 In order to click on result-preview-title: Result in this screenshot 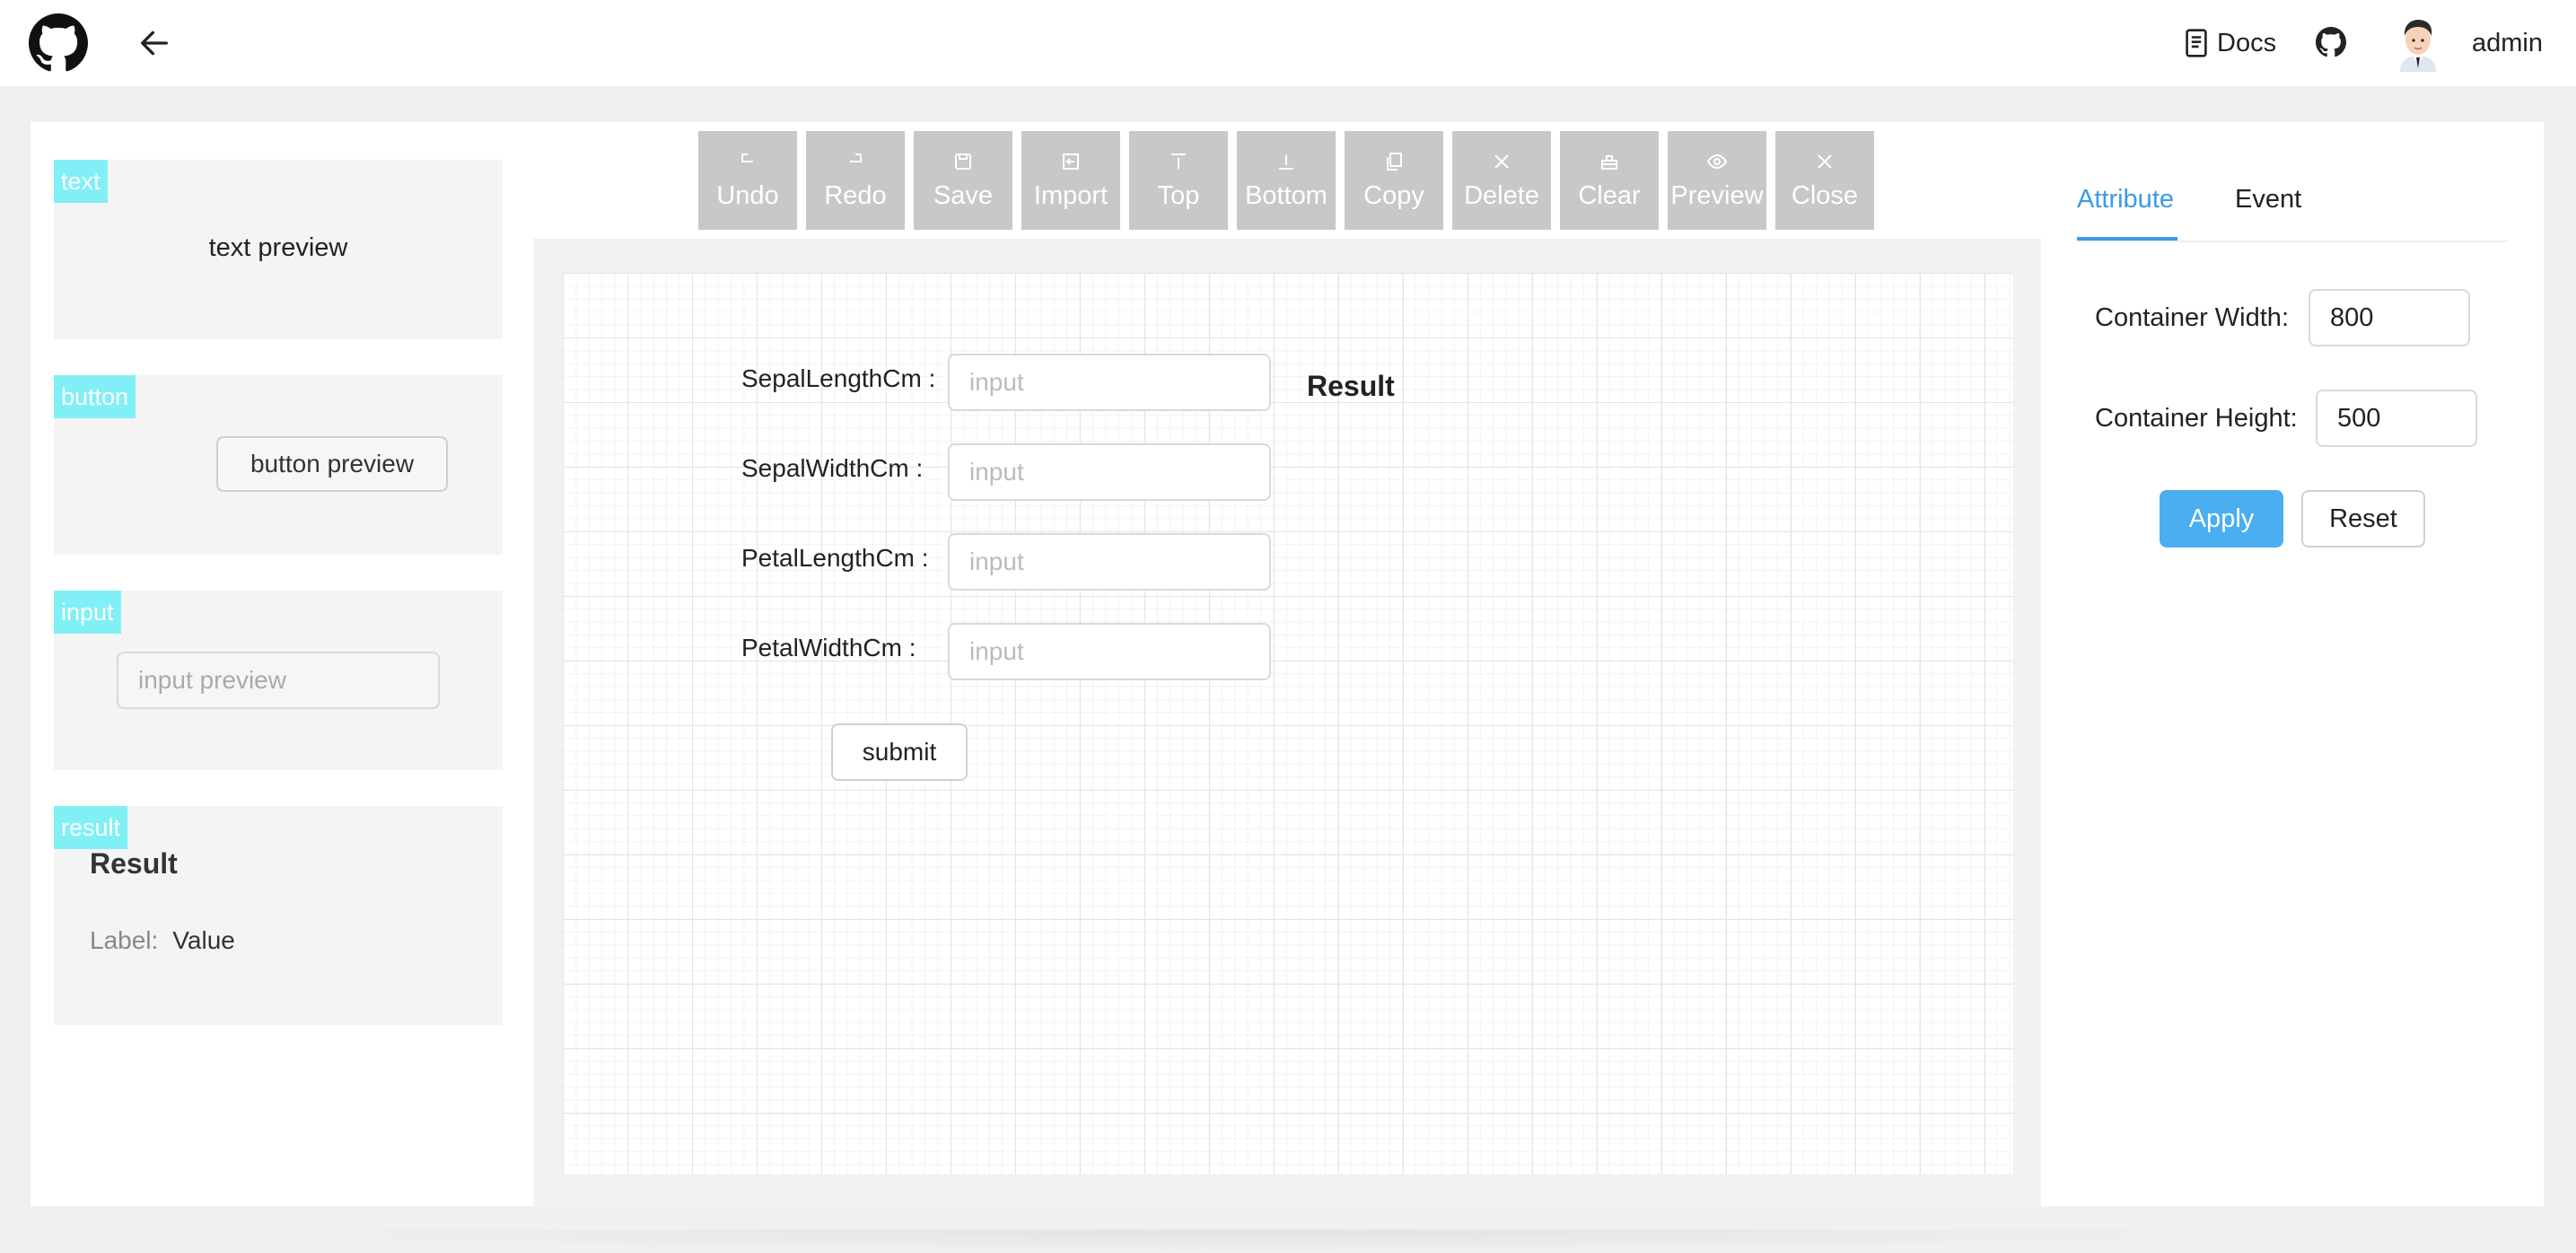, I will do `click(134, 863)`.